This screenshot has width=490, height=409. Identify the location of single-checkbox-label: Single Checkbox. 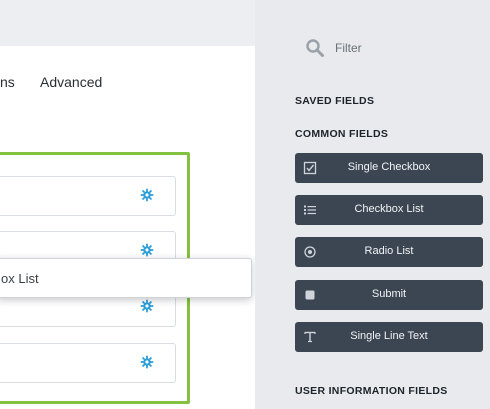
(389, 167).